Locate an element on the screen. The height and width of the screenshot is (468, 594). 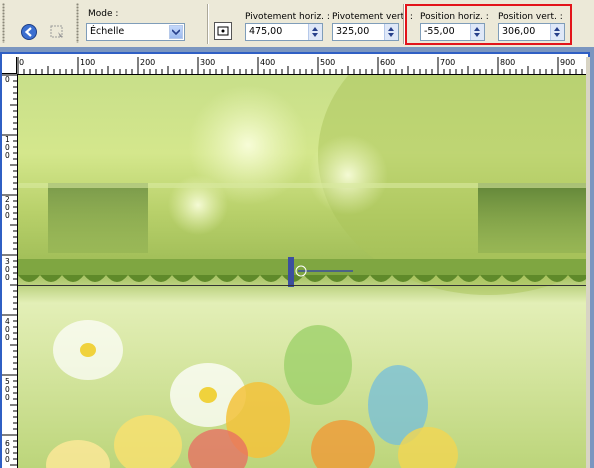
ruler-label: 200 is located at coordinates (148, 62).